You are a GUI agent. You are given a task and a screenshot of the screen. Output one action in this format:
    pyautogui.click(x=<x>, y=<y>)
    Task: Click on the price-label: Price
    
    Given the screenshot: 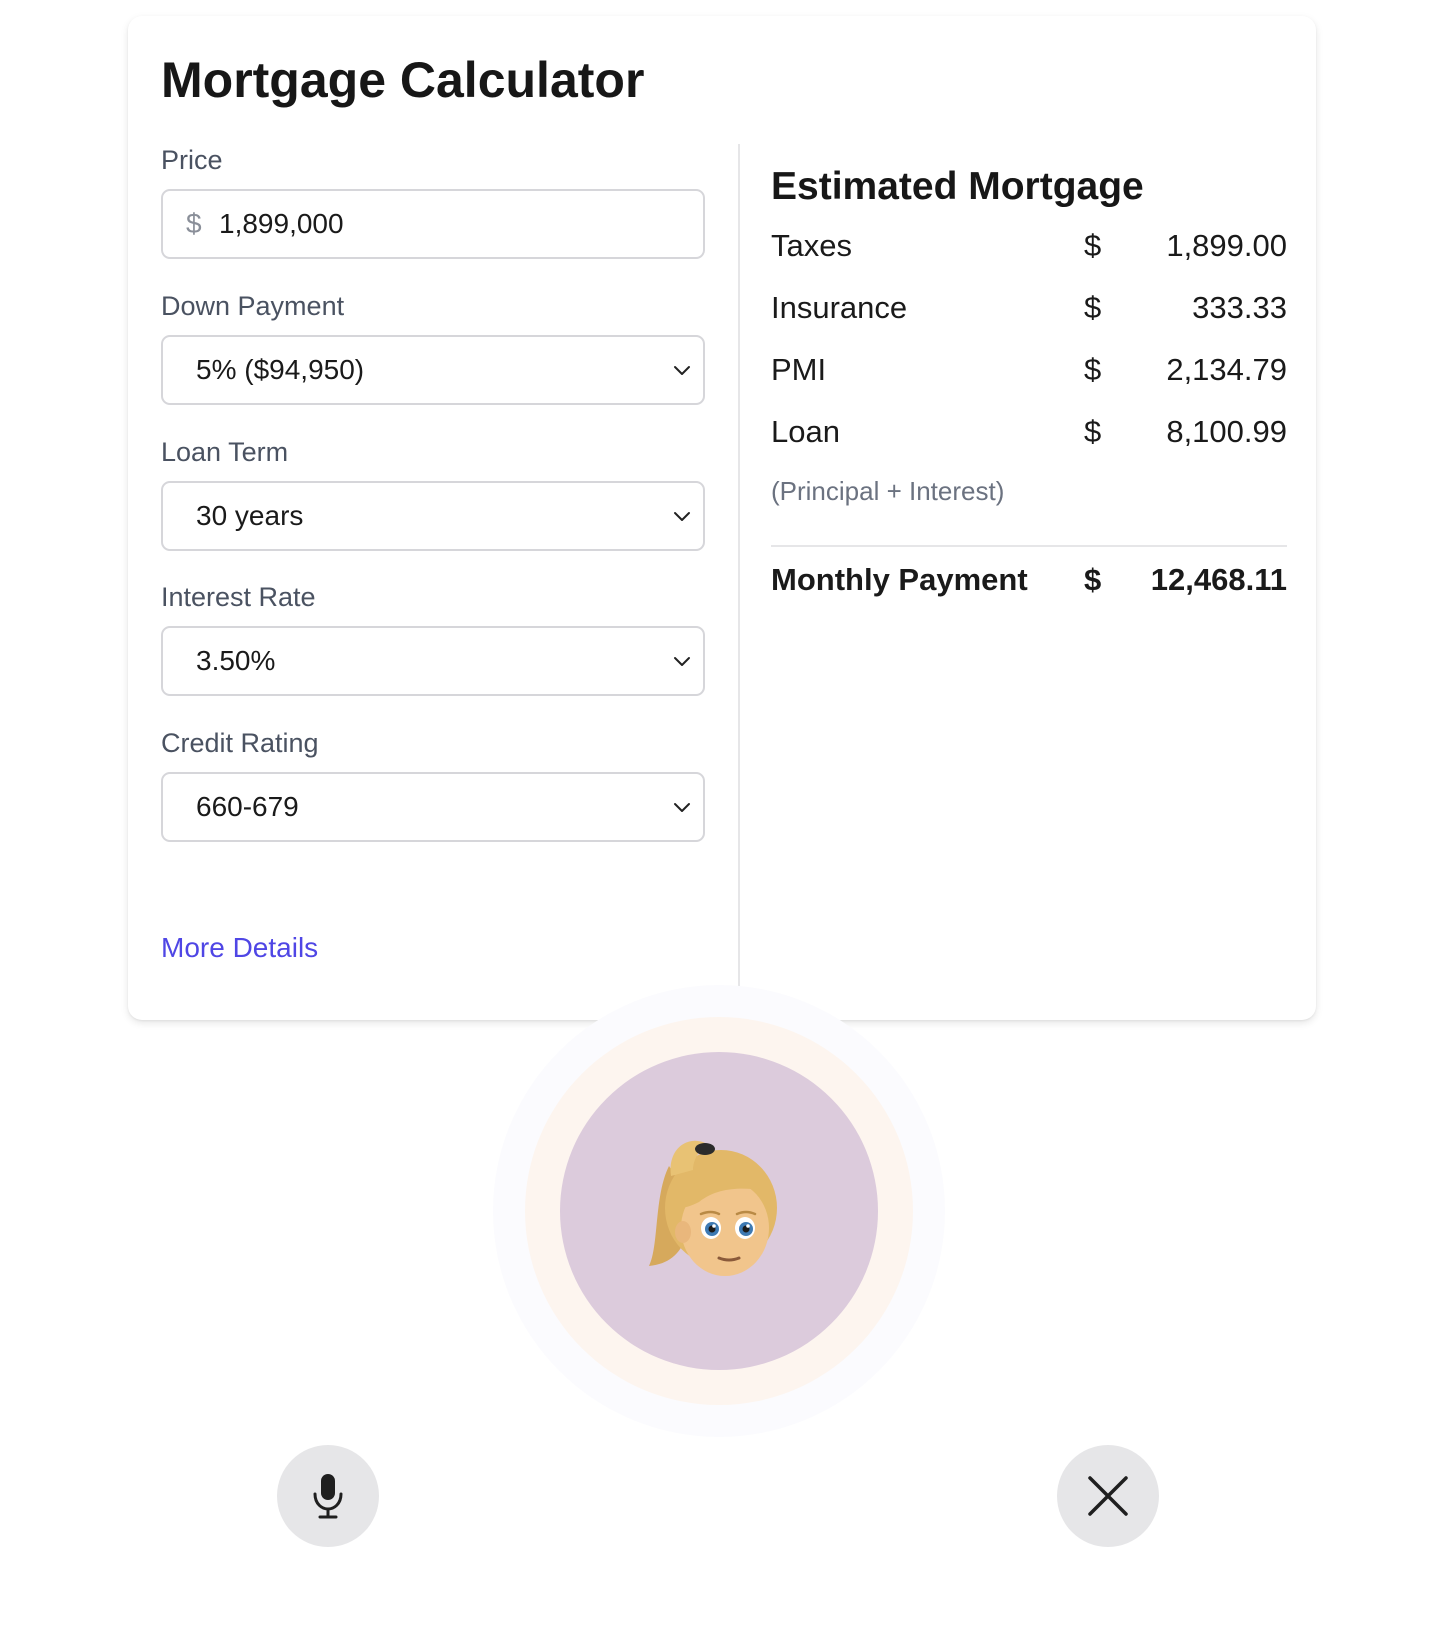 What is the action you would take?
    pyautogui.click(x=192, y=160)
    